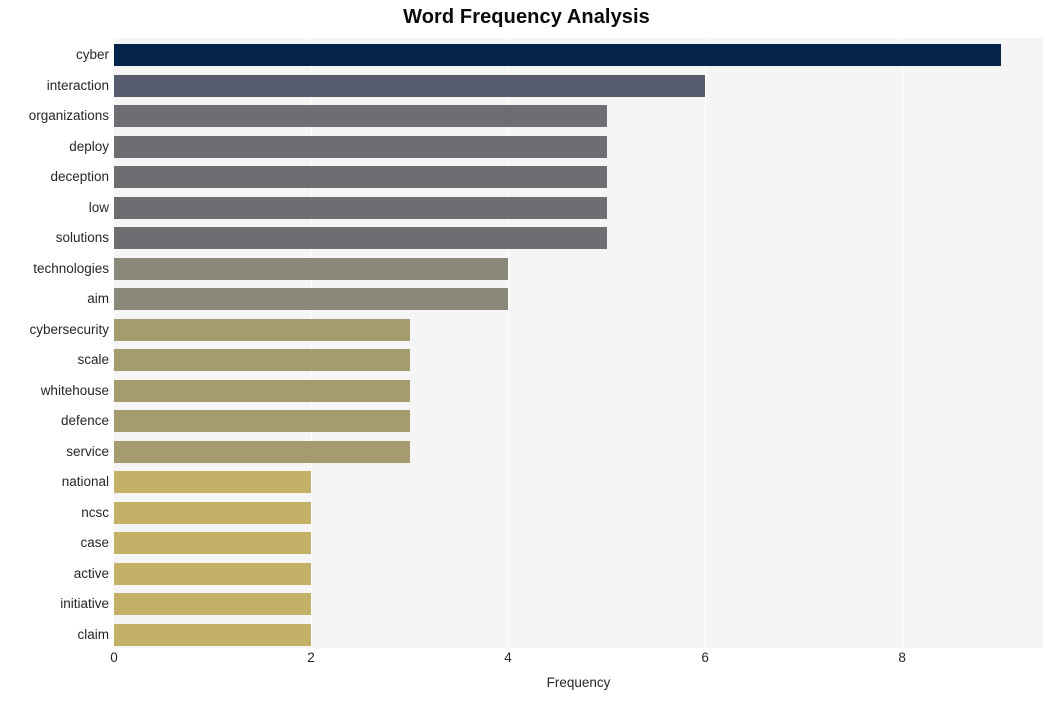  What do you see at coordinates (213, 634) in the screenshot?
I see `bar-claim` at bounding box center [213, 634].